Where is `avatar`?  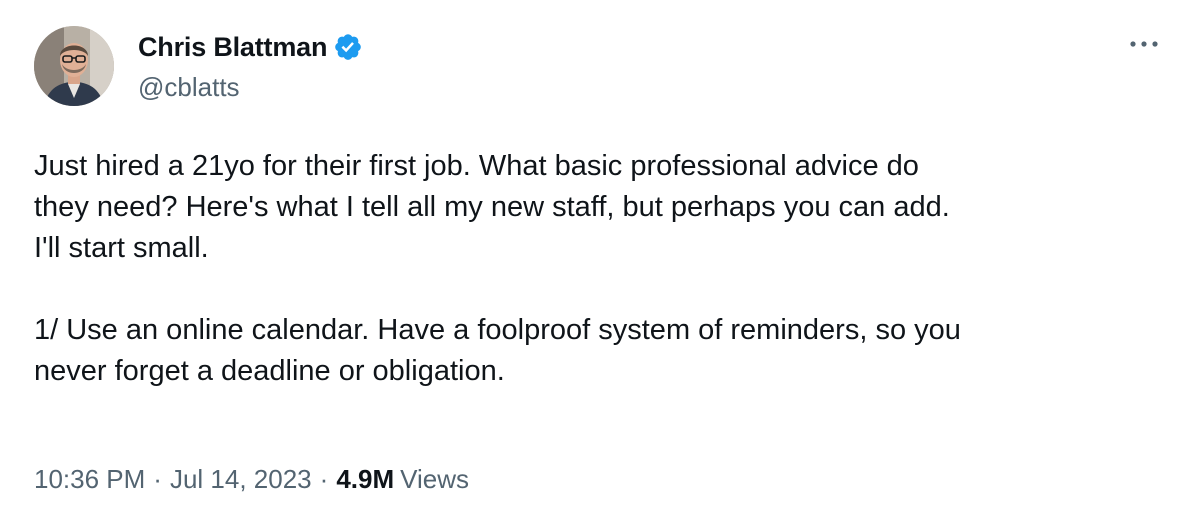
avatar is located at coordinates (74, 66).